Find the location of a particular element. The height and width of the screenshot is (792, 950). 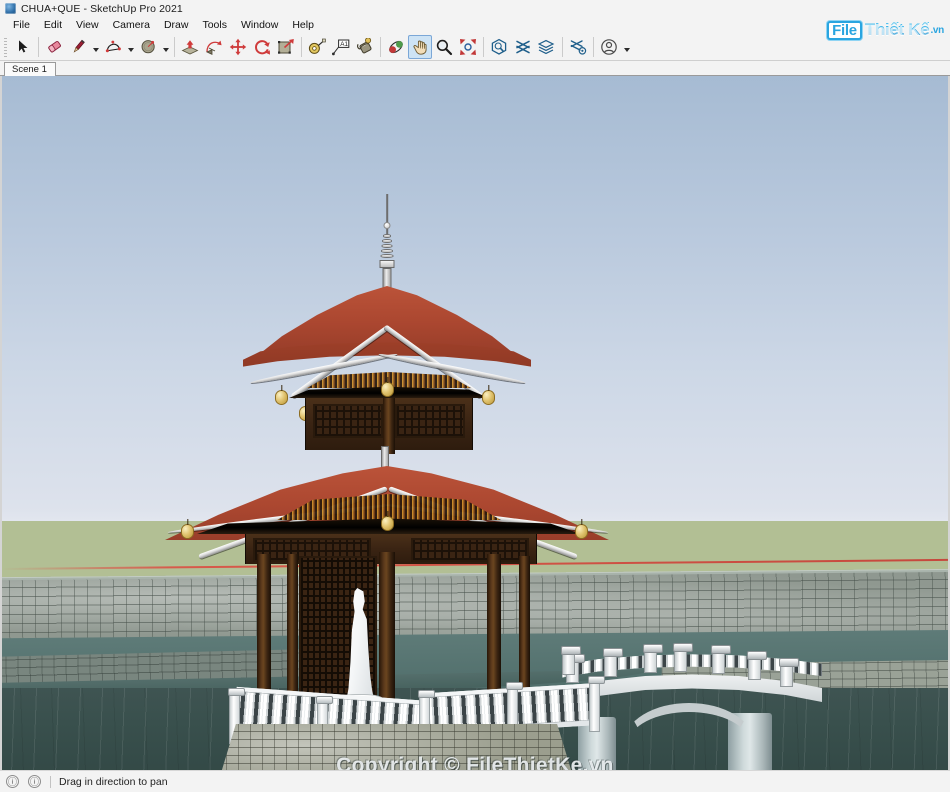

main-toolbar: A1 File Thiết Kế .vn is located at coordinates (475, 40).